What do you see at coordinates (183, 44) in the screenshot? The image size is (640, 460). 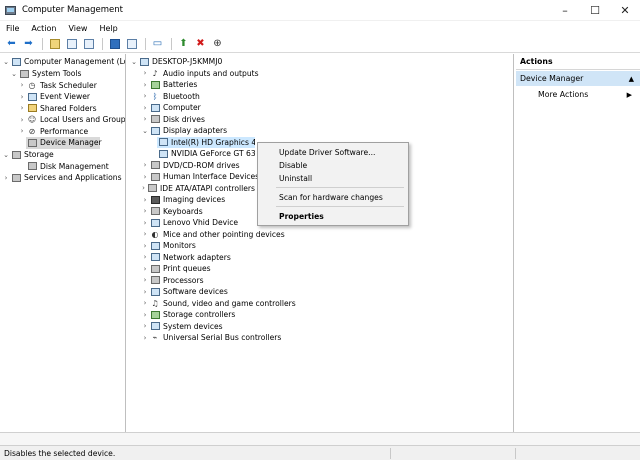 I see `update-driver-icon: ⬆` at bounding box center [183, 44].